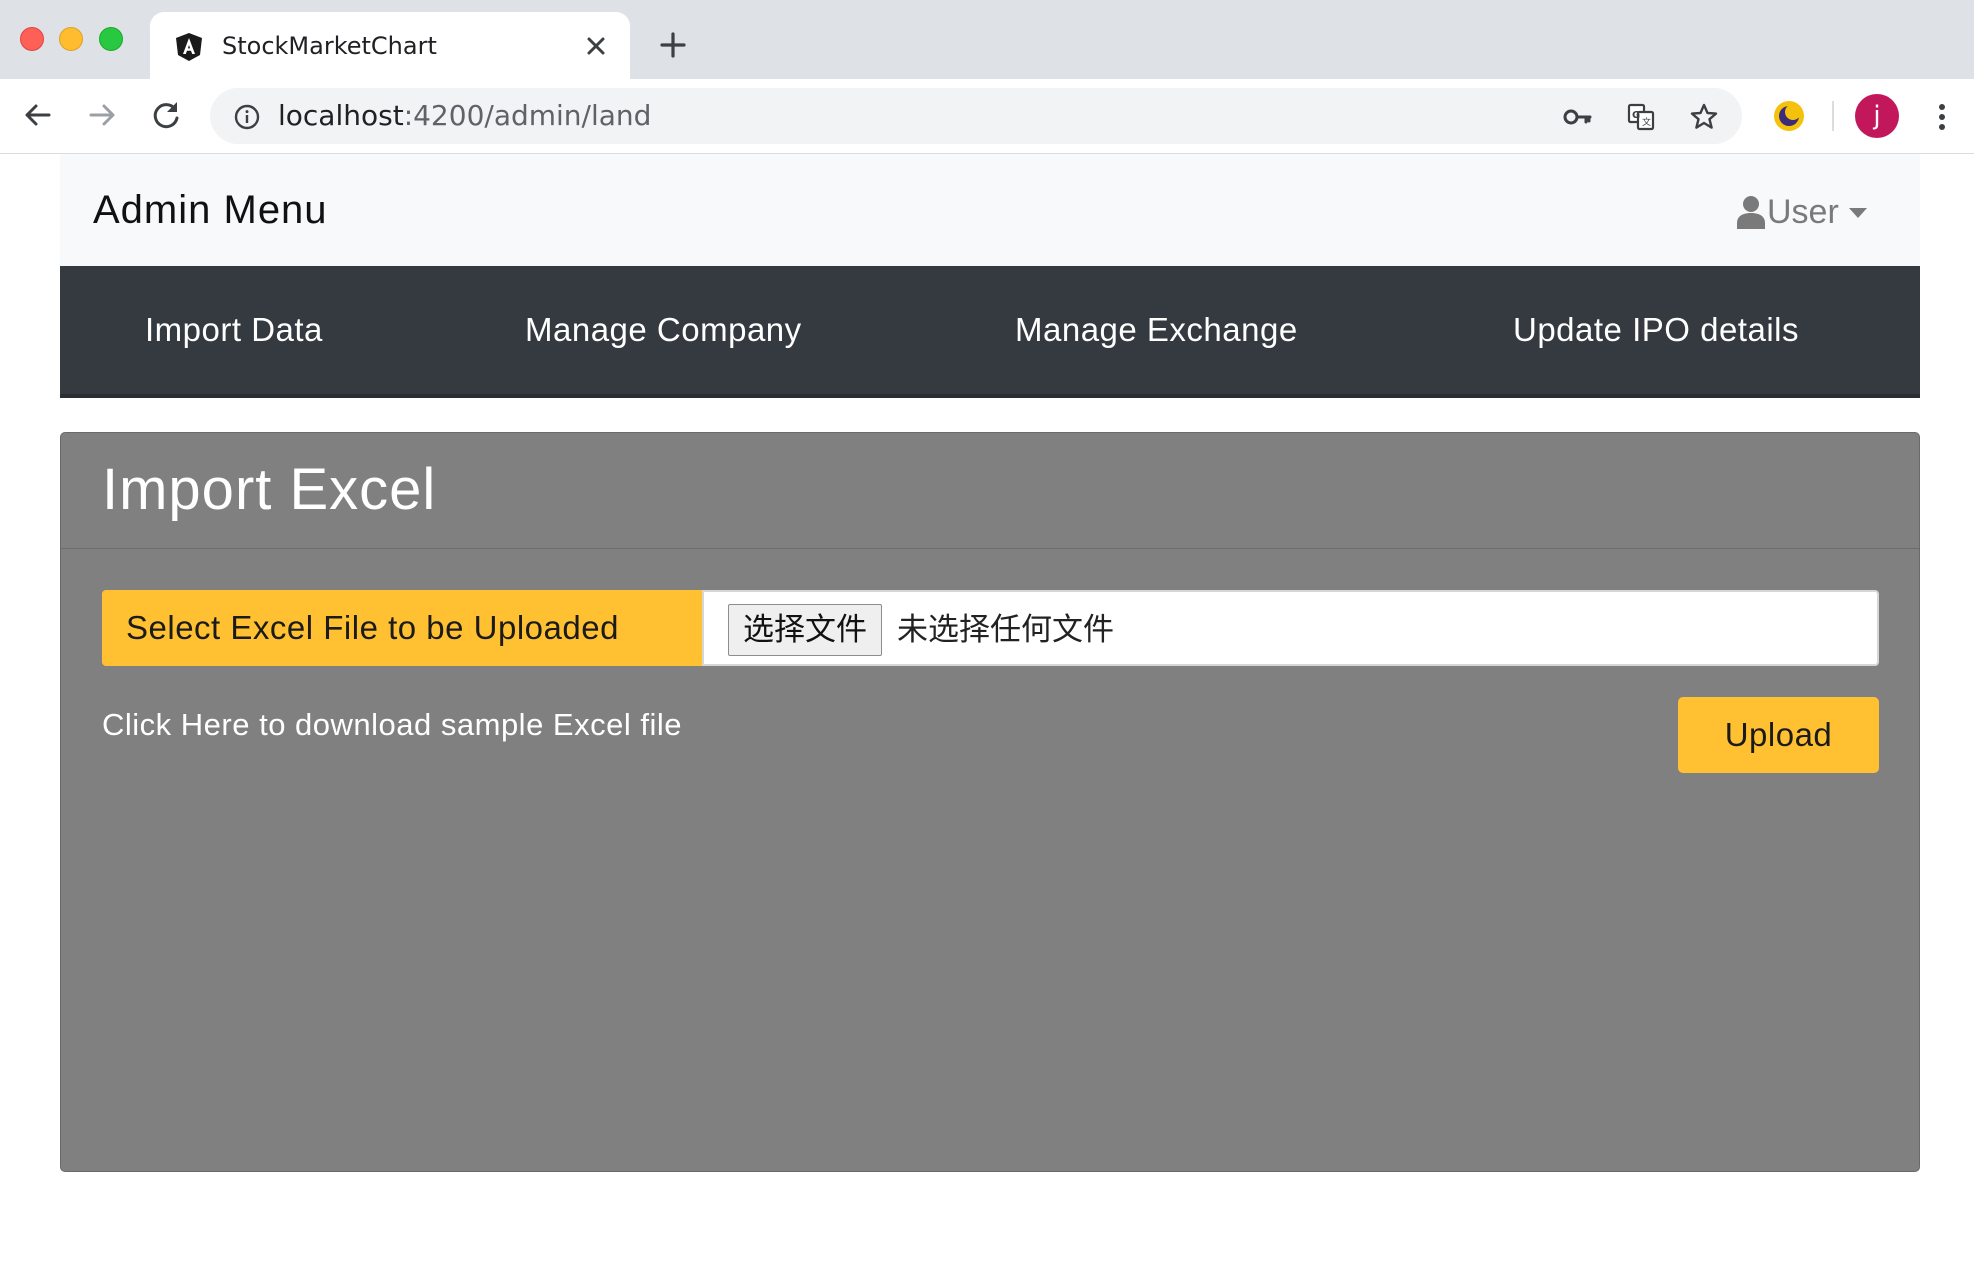  What do you see at coordinates (805, 630) in the screenshot?
I see `choose-file-button: 选择文件` at bounding box center [805, 630].